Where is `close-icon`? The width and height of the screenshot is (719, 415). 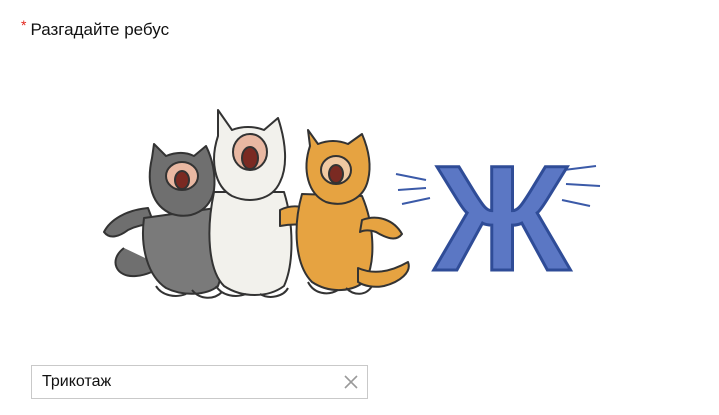 close-icon is located at coordinates (351, 382).